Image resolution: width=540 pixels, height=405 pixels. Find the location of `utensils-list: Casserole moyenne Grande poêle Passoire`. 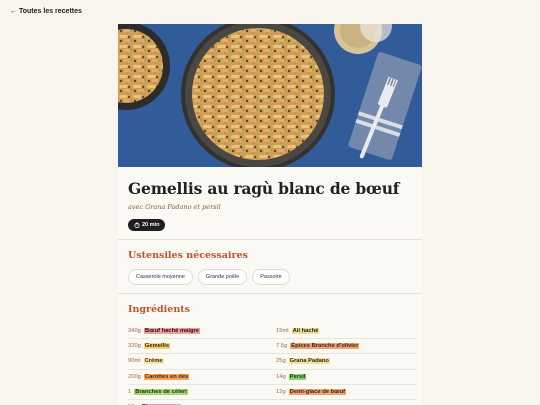

utensils-list: Casserole moyenne Grande poêle Passoire is located at coordinates (270, 277).